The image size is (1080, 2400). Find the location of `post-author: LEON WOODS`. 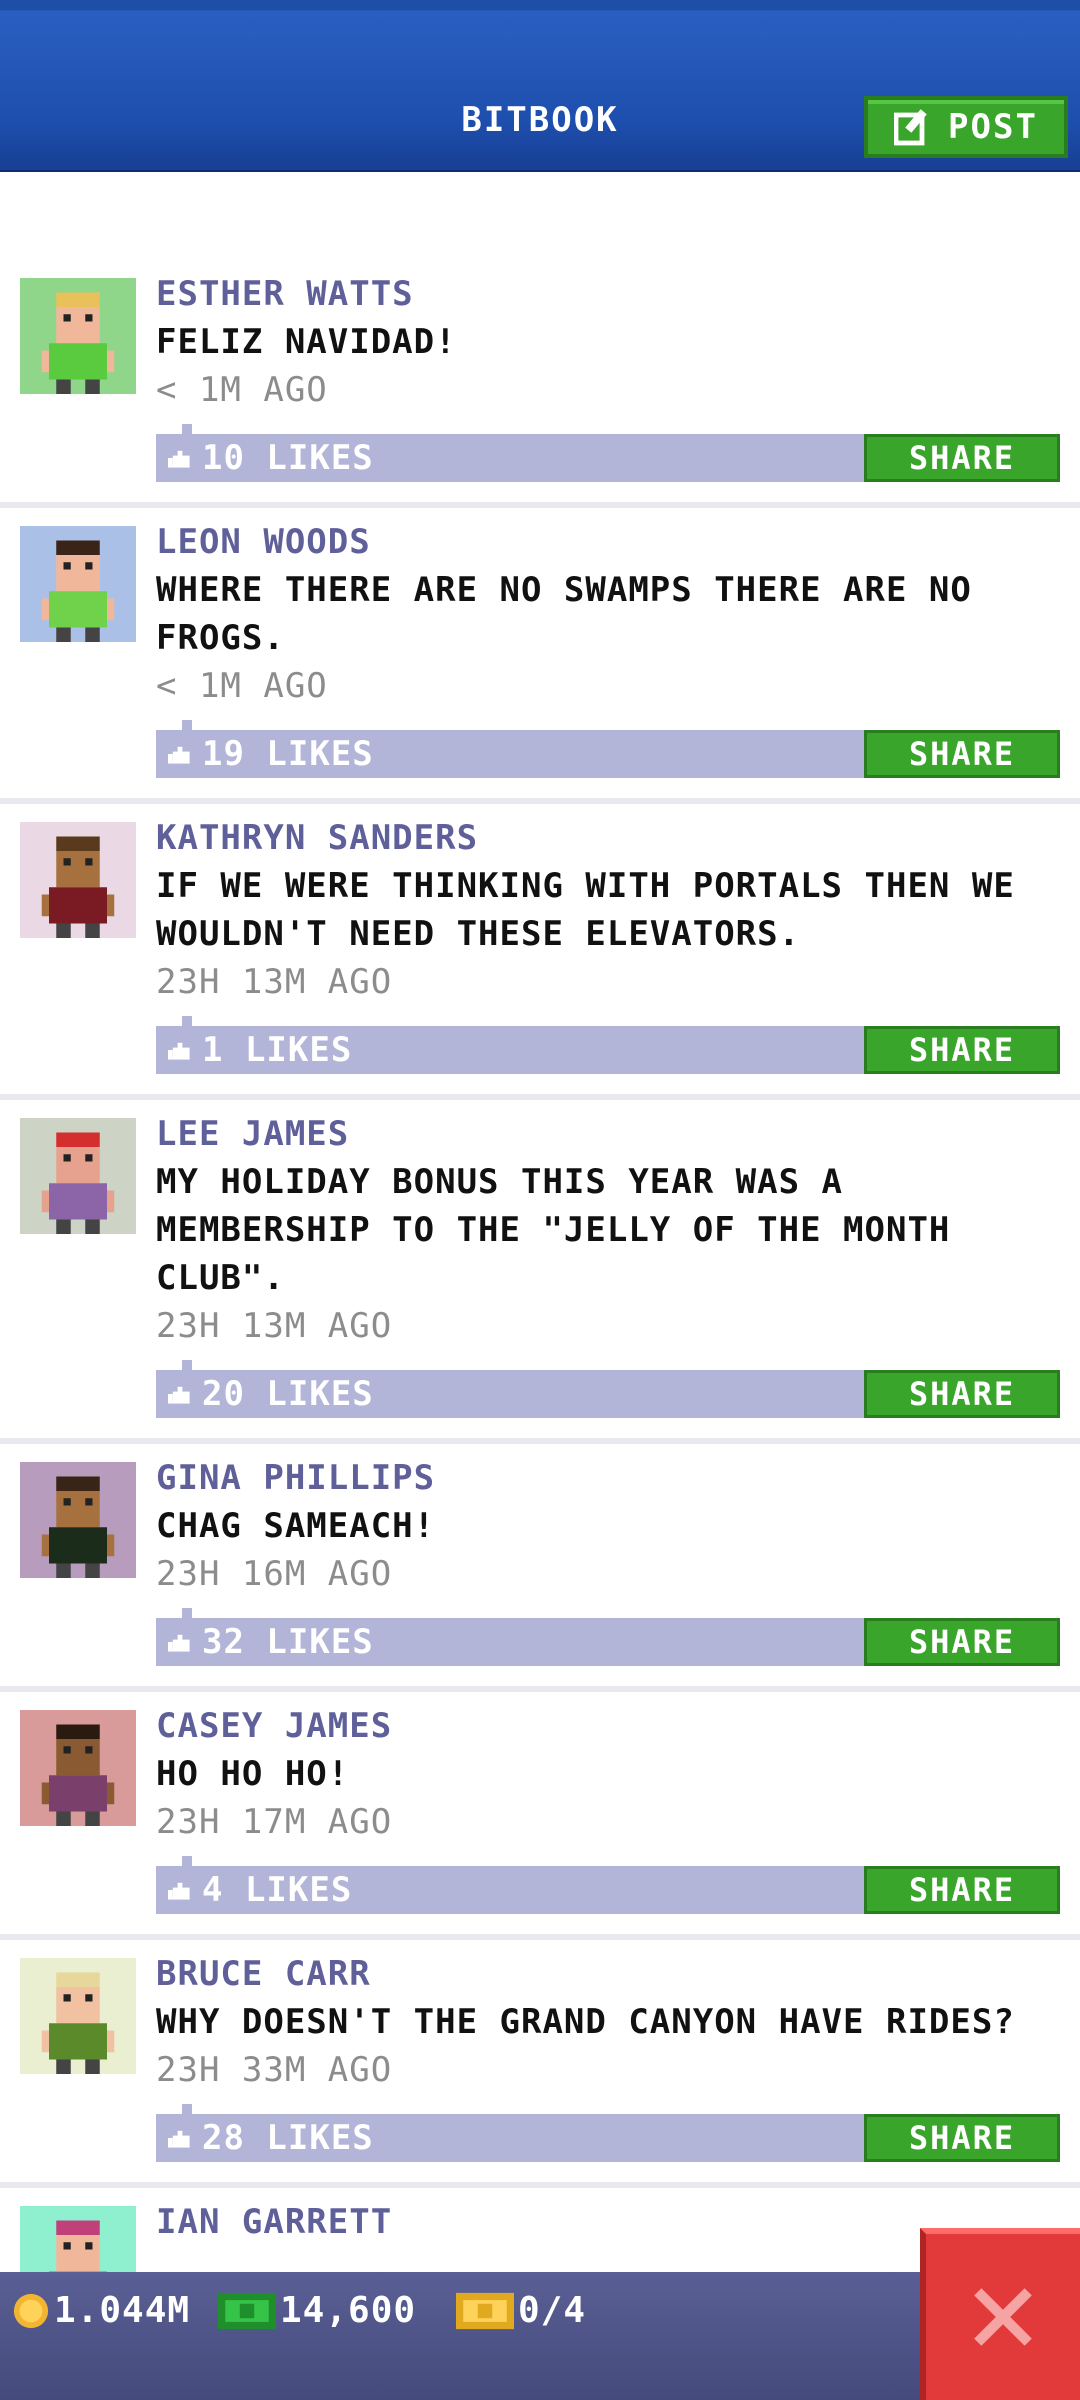

post-author: LEON WOODS is located at coordinates (618, 542).